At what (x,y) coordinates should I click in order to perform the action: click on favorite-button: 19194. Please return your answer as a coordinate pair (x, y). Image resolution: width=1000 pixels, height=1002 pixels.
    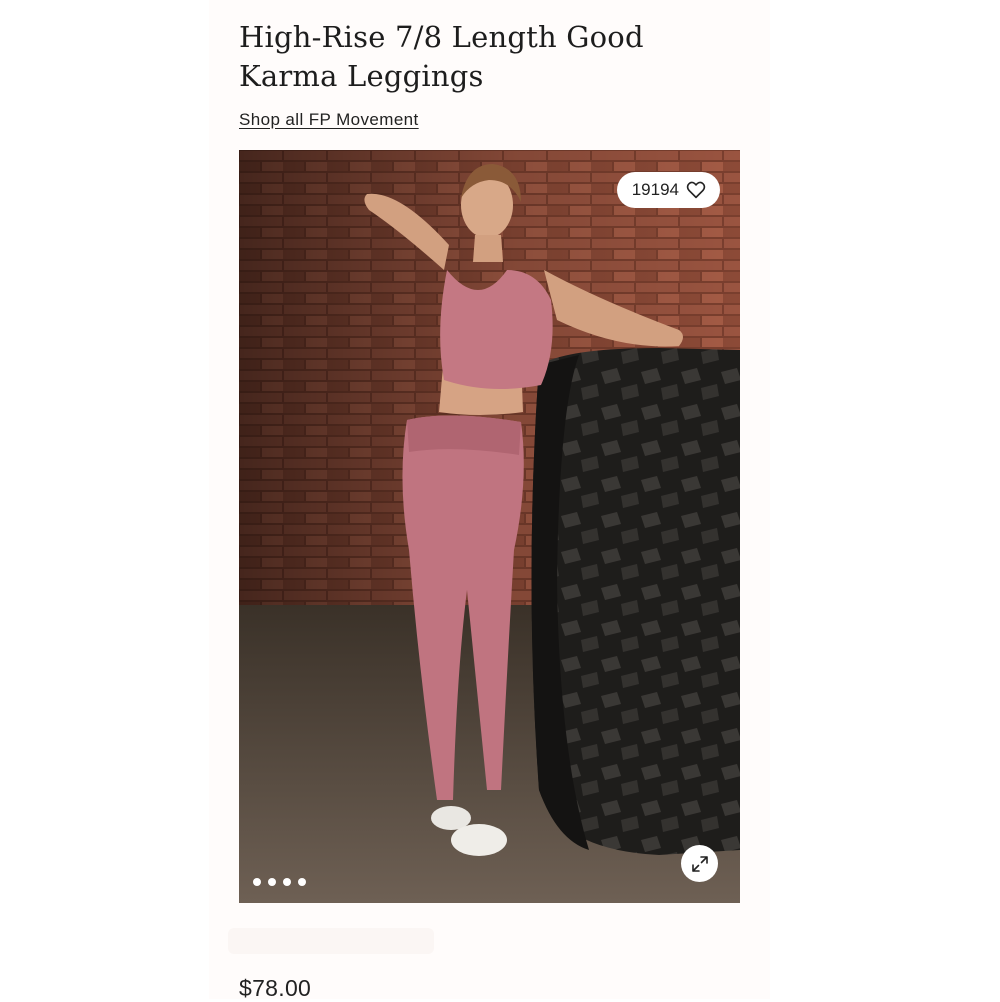
    Looking at the image, I should click on (668, 190).